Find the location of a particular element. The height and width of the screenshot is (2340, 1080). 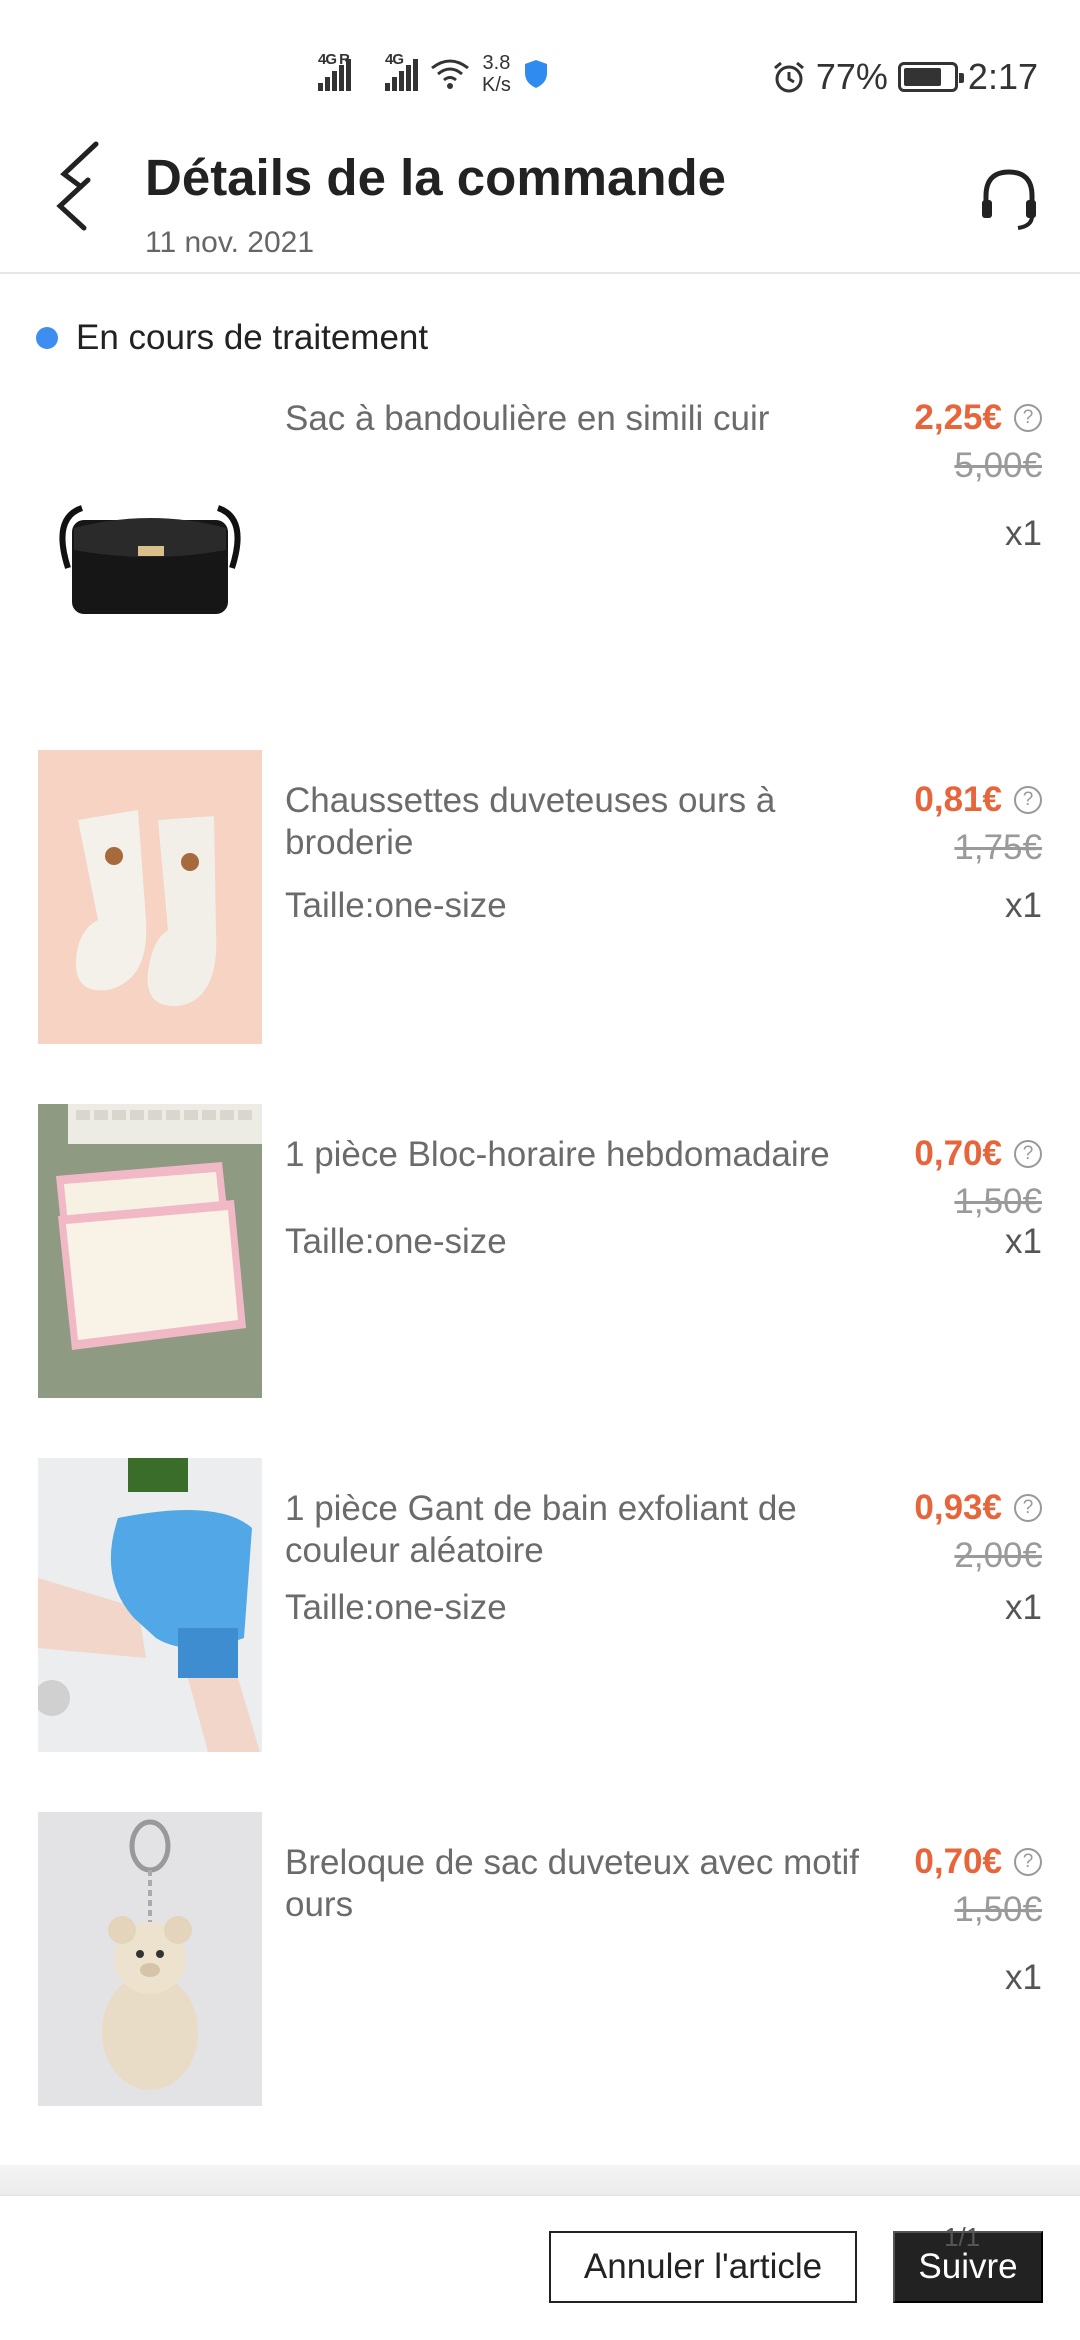

product-name: 1 pièce Bloc-horaire hebdomadaire is located at coordinates (595, 1155).